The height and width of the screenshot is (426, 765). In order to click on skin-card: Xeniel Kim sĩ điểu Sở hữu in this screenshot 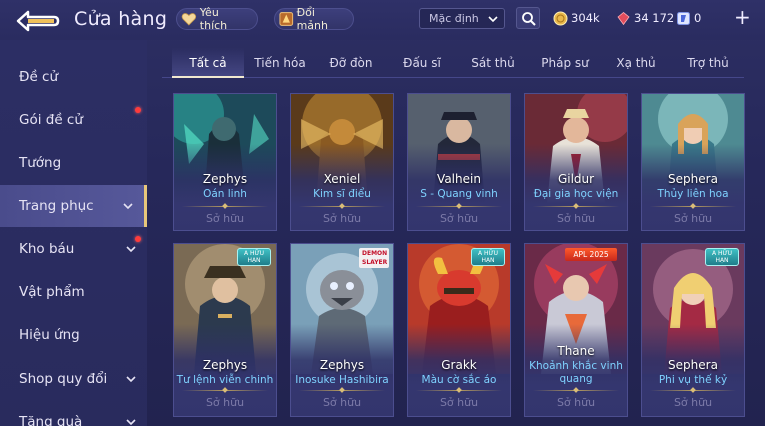, I will do `click(342, 162)`.